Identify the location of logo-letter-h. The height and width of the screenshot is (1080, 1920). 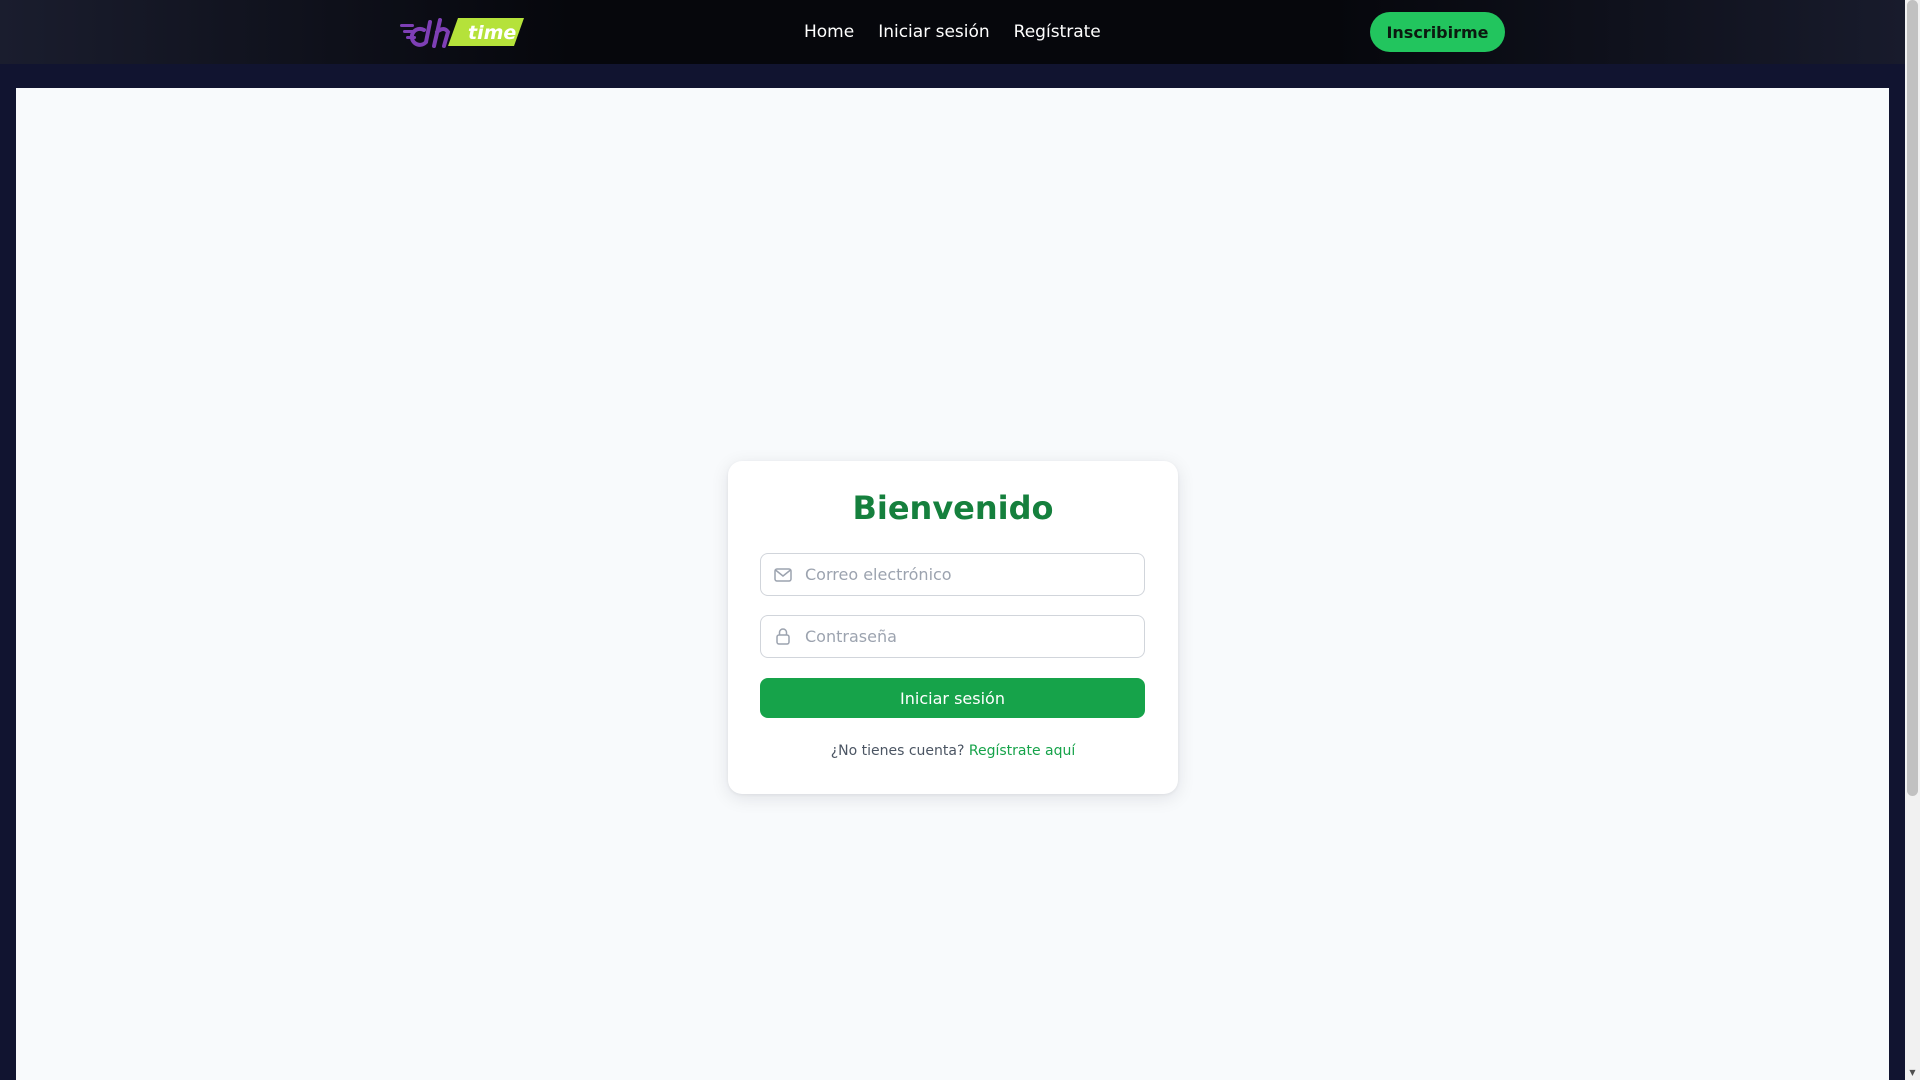
(441, 33).